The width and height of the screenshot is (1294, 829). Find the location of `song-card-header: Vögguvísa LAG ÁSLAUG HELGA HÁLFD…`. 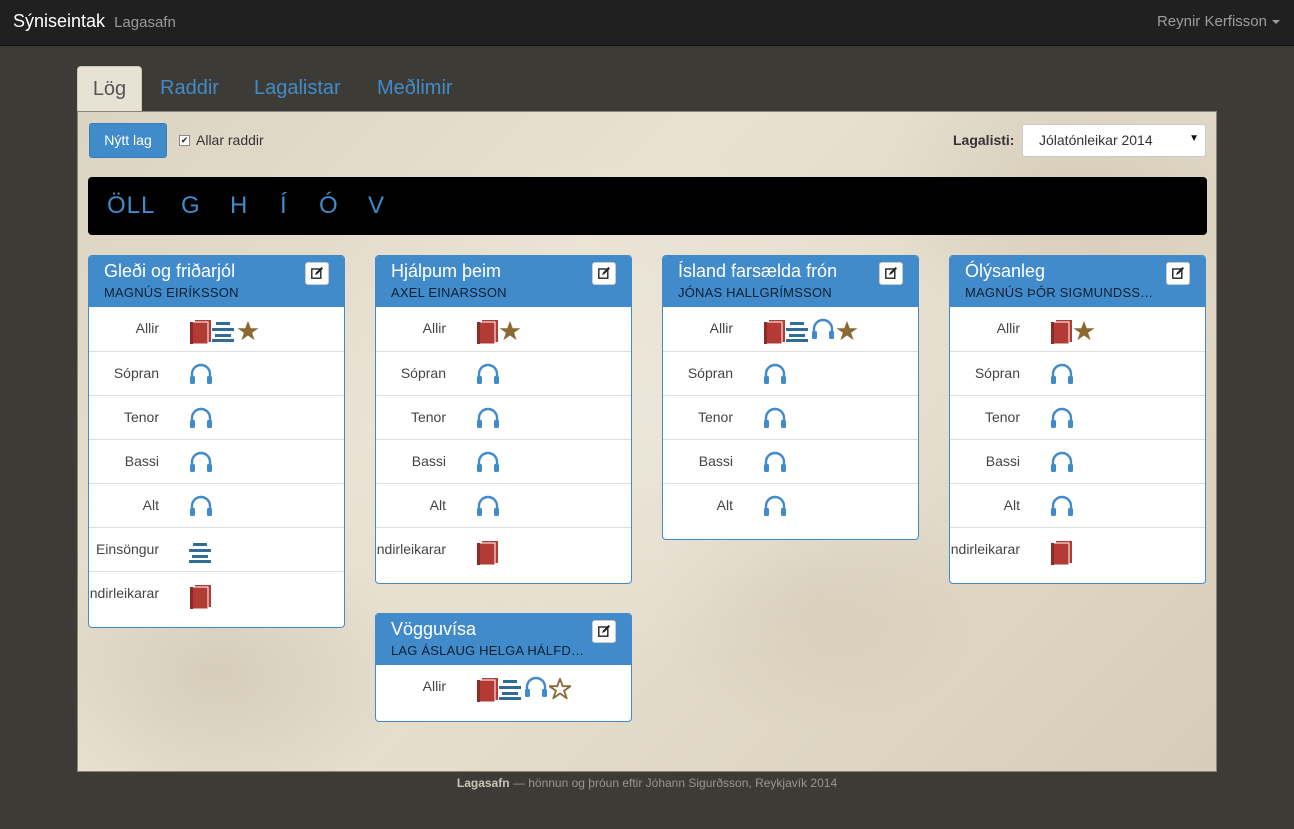

song-card-header: Vögguvísa LAG ÁSLAUG HELGA HÁLFD… is located at coordinates (503, 639).